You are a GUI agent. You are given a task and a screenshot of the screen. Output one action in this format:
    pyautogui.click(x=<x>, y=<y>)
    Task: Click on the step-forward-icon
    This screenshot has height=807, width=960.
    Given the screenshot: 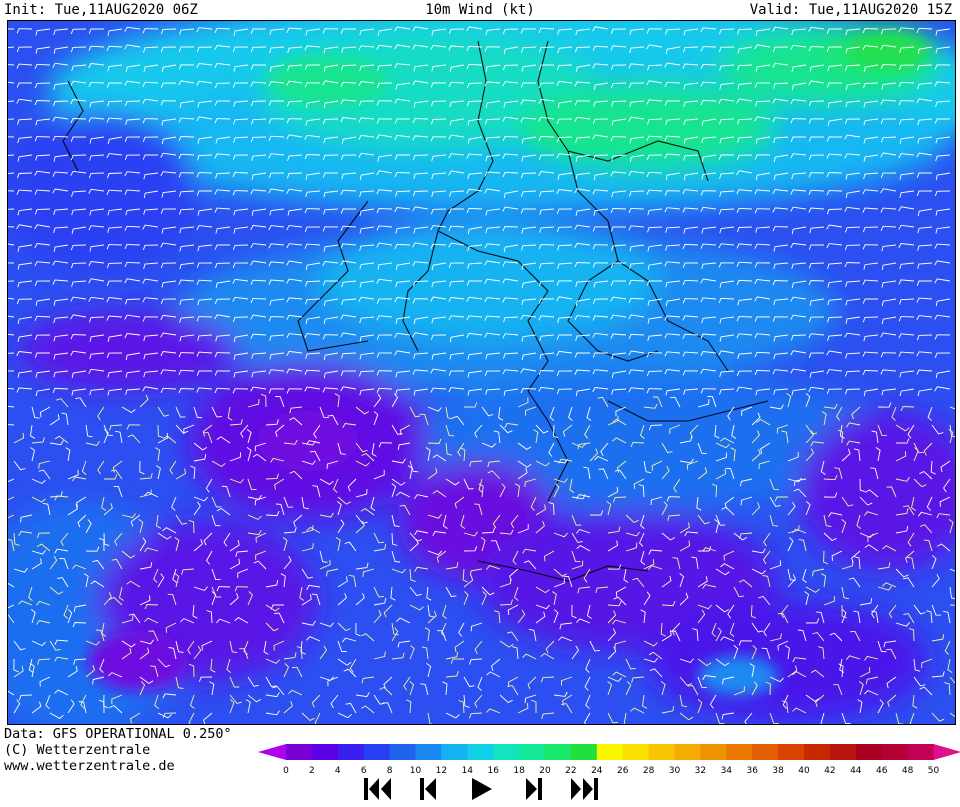 What is the action you would take?
    pyautogui.click(x=534, y=789)
    